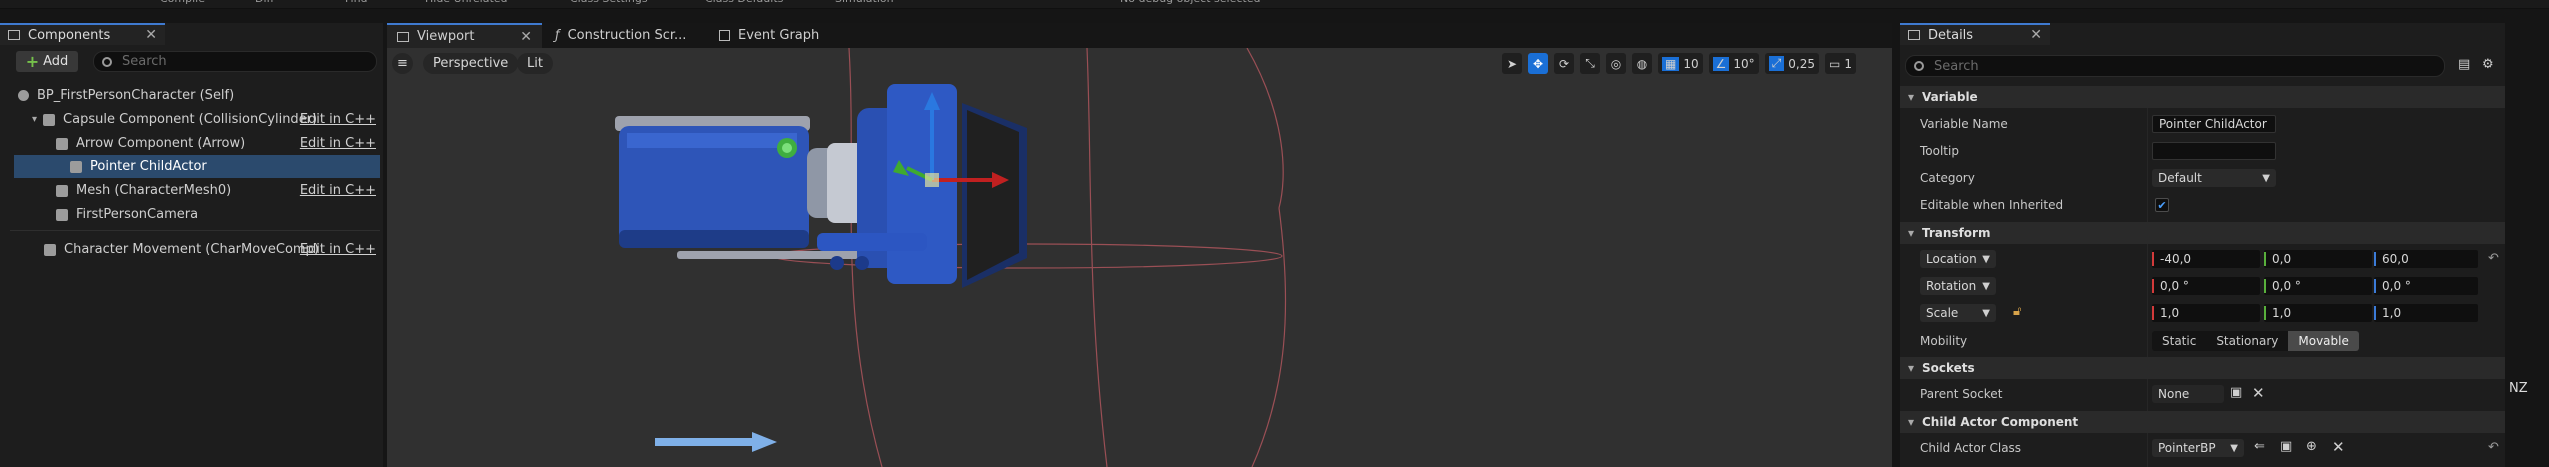 The image size is (2549, 467). Describe the element at coordinates (2206, 313) in the screenshot. I see `scale-x-input: 1,0` at that location.